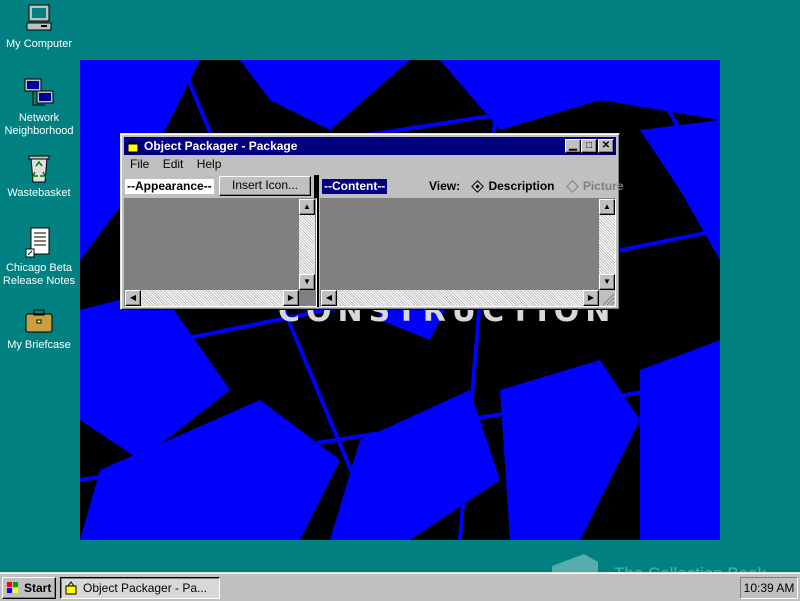 The width and height of the screenshot is (800, 601). I want to click on maximize-icon: □, so click(589, 145).